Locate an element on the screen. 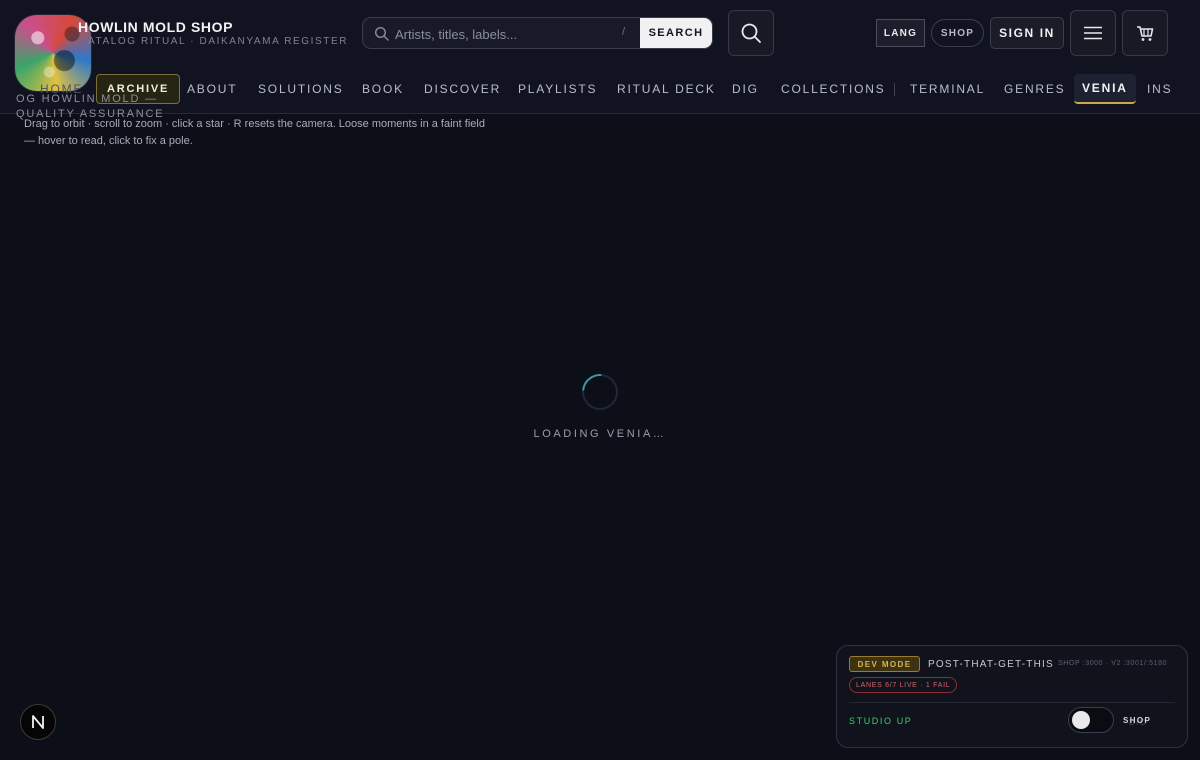  studio-shop-toggle is located at coordinates (1091, 720).